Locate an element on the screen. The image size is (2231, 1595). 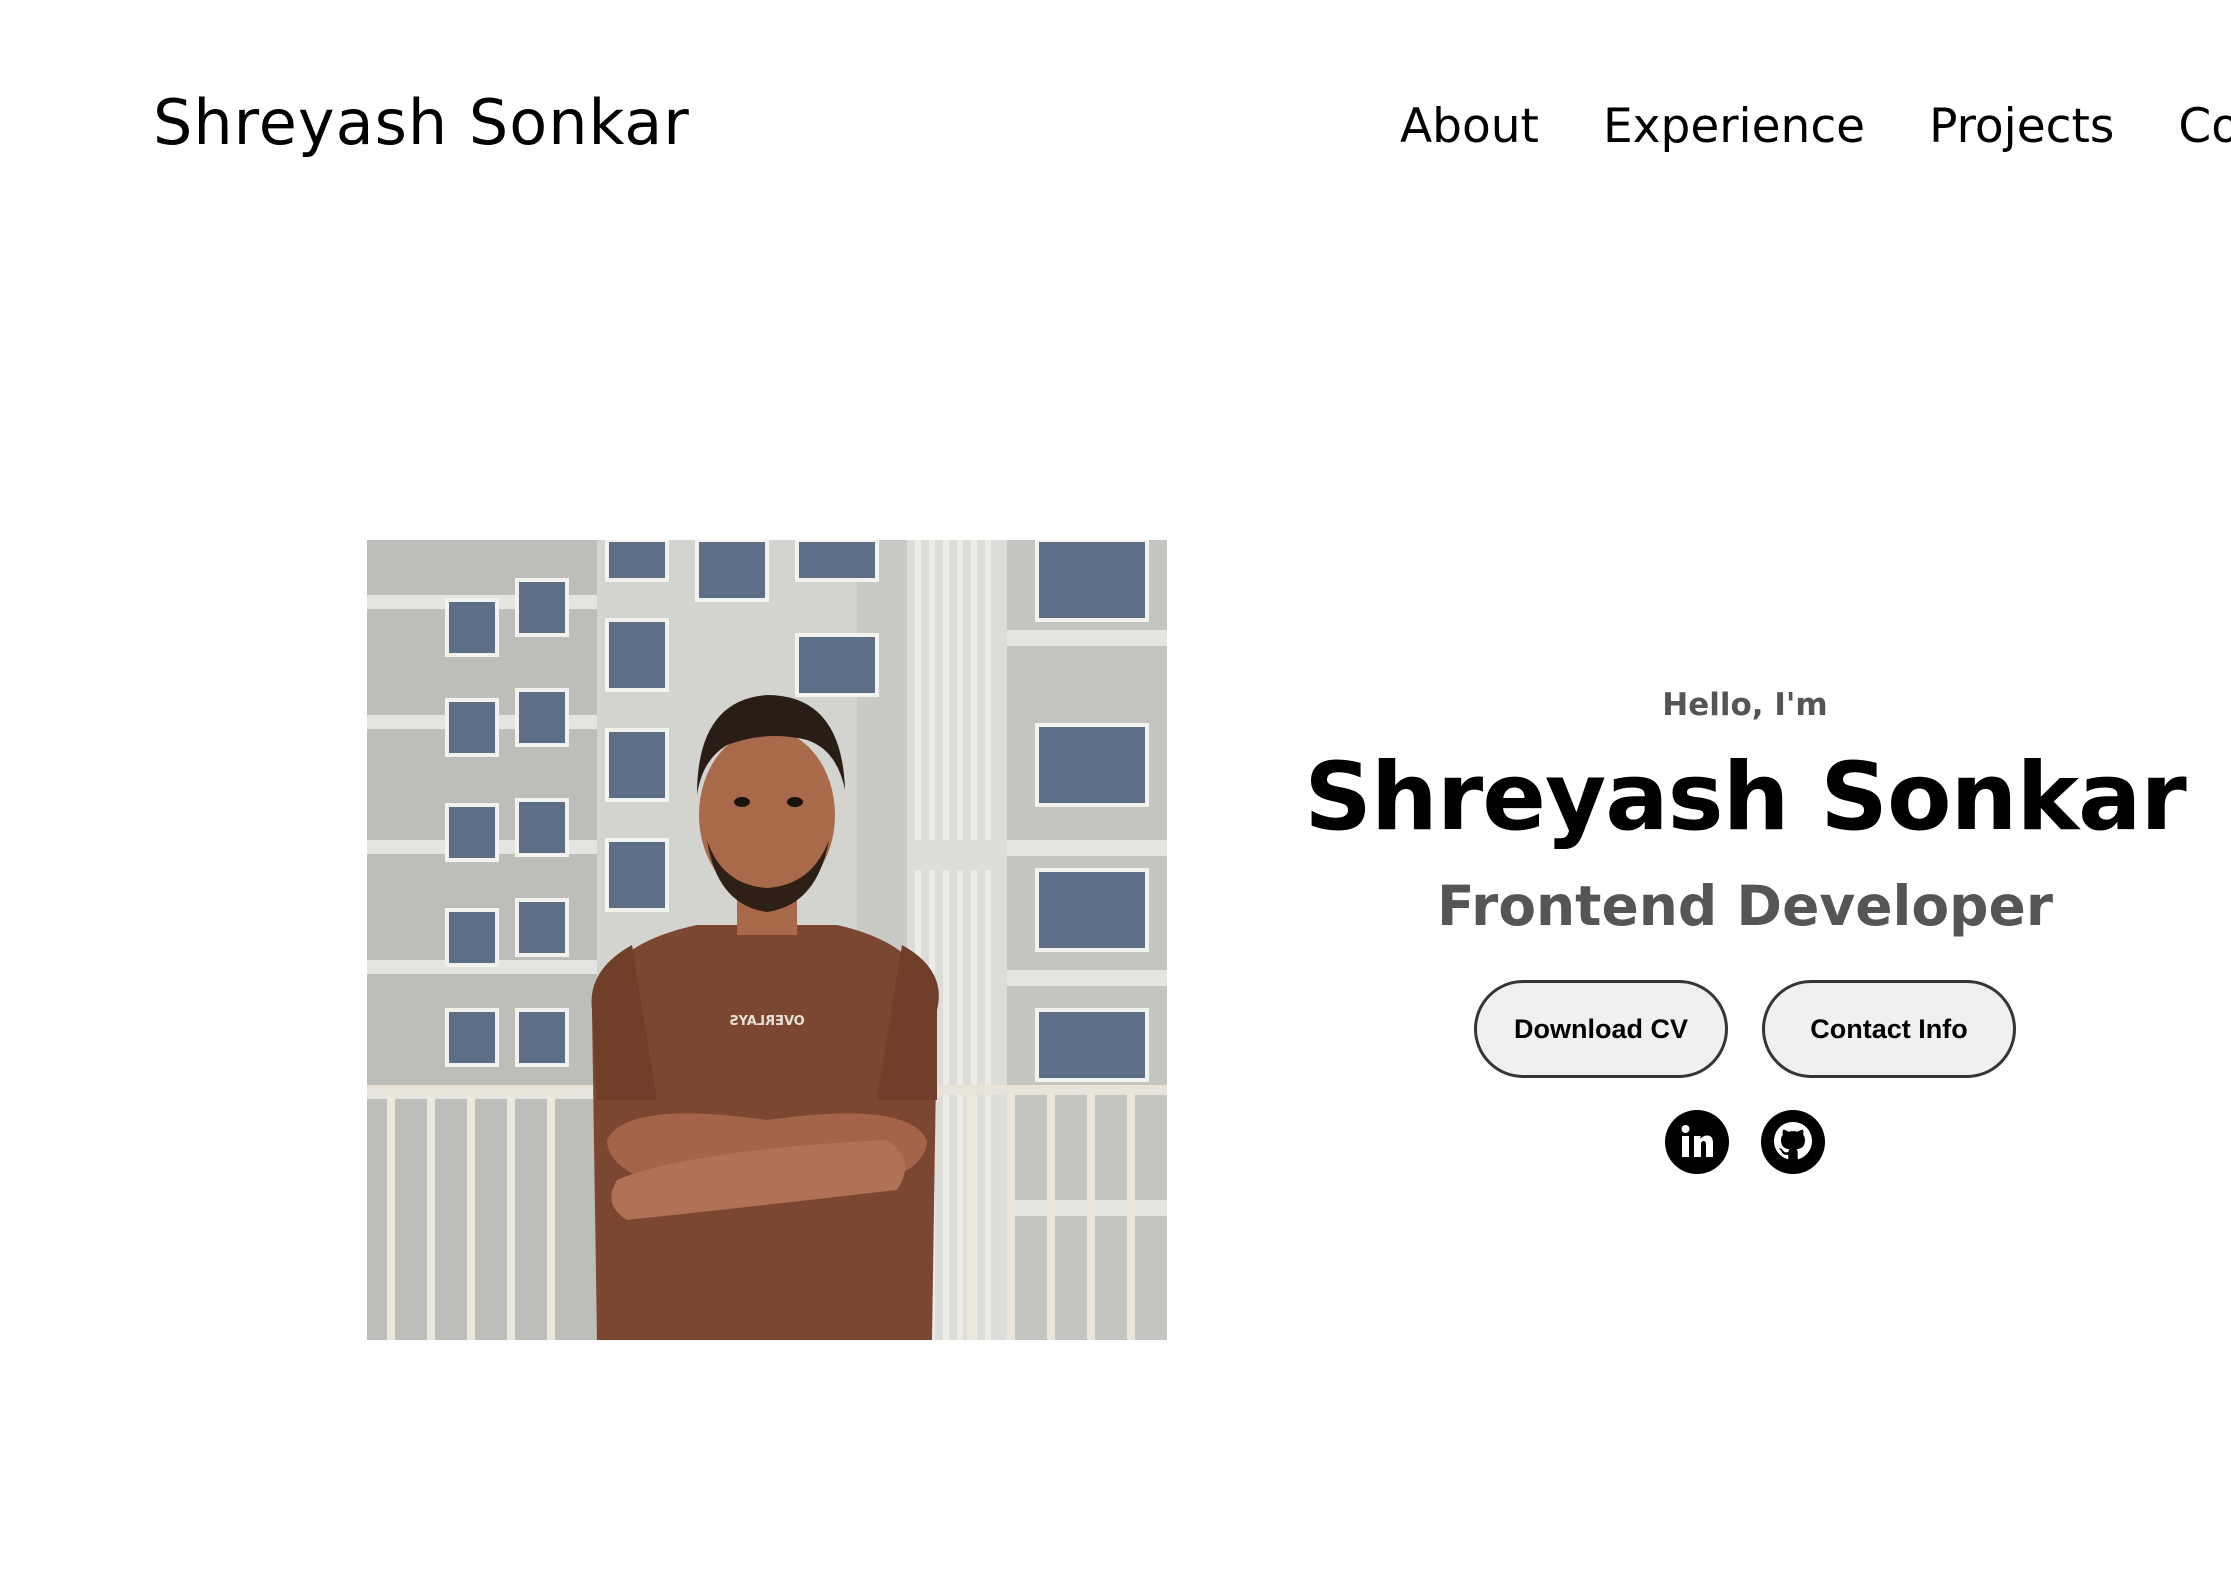
hero-buttons: Download CV Contact Info is located at coordinates (1745, 1029).